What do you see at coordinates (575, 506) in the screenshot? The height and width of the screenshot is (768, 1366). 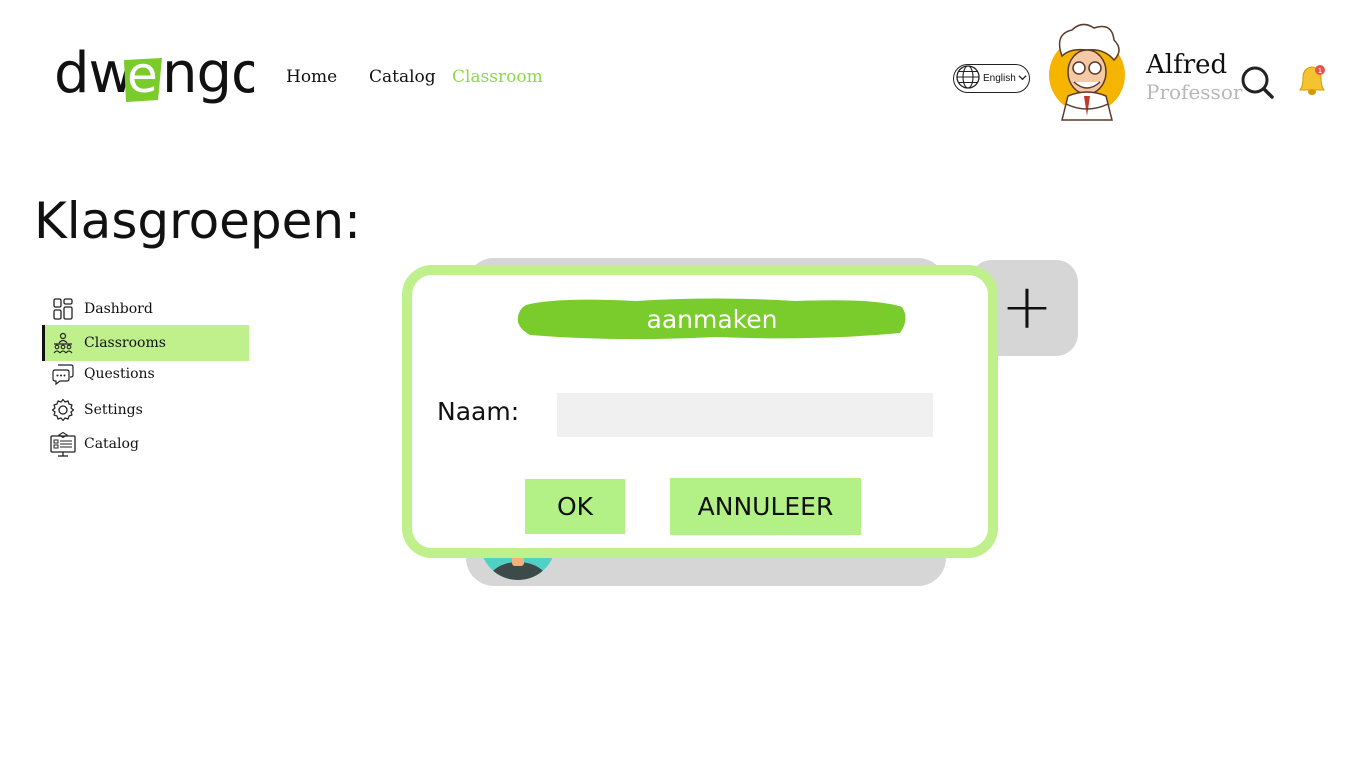 I see `ok-button: OK` at bounding box center [575, 506].